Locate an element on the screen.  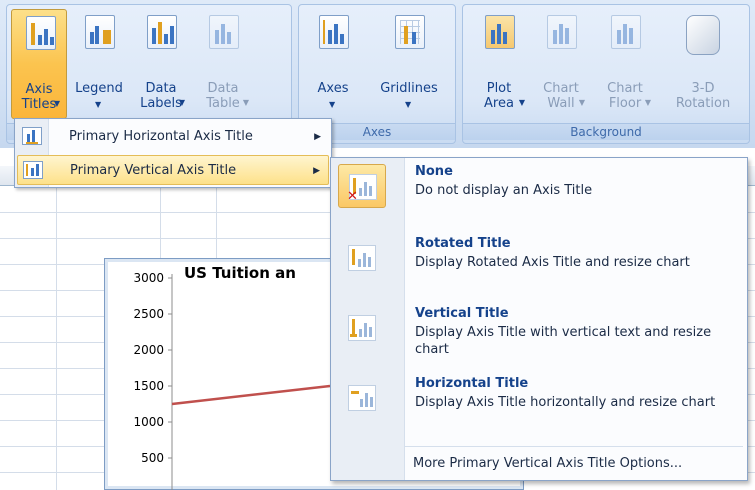
close-icon: ✕ is located at coordinates (352, 196).